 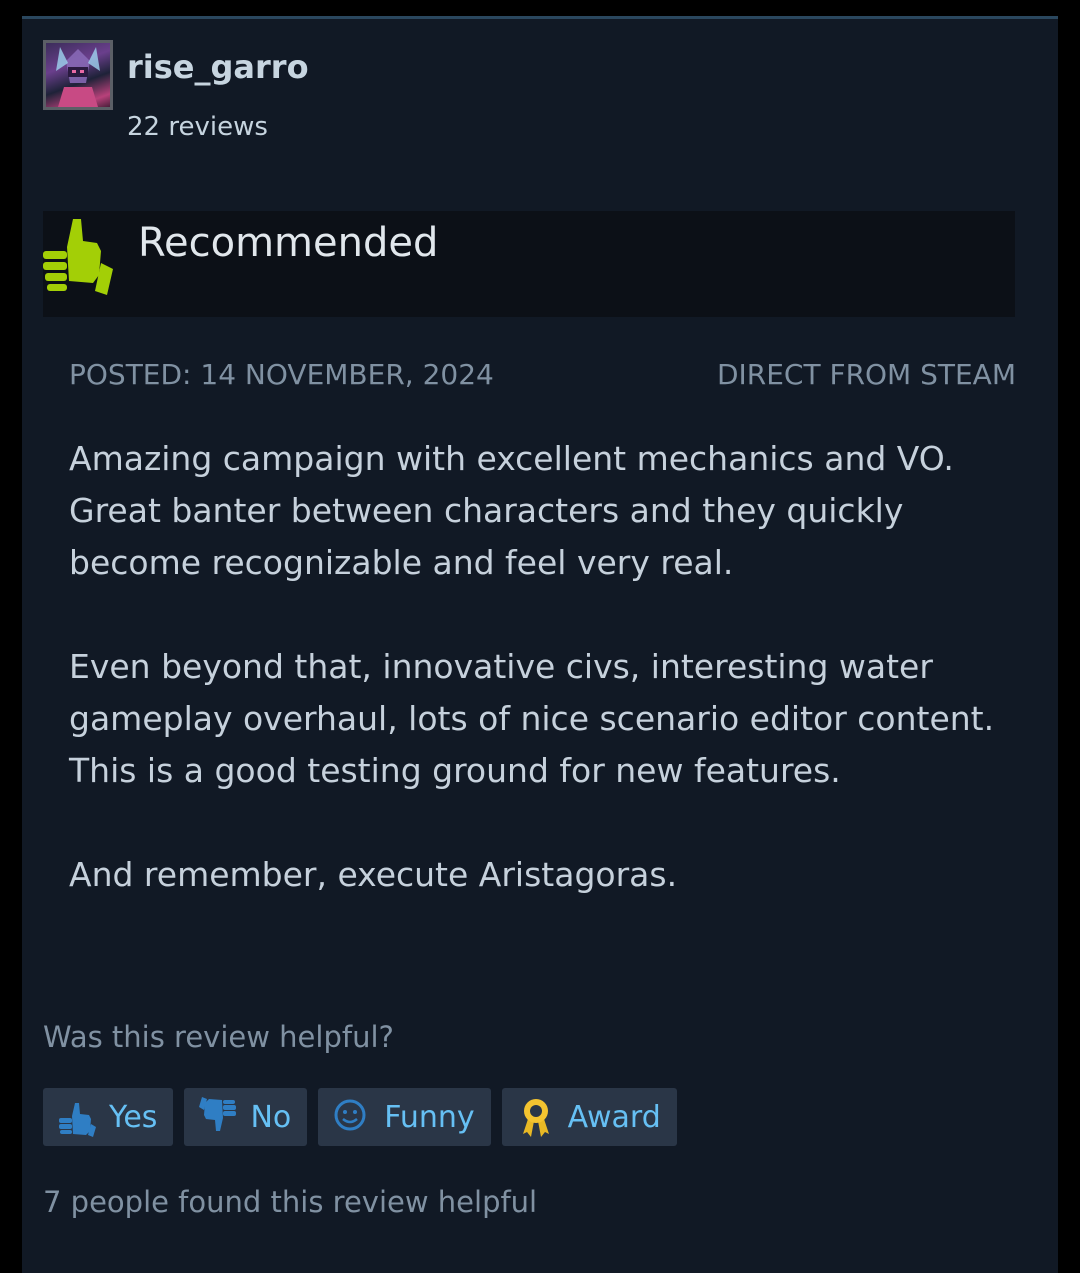 I want to click on award-label: Award, so click(x=614, y=1117).